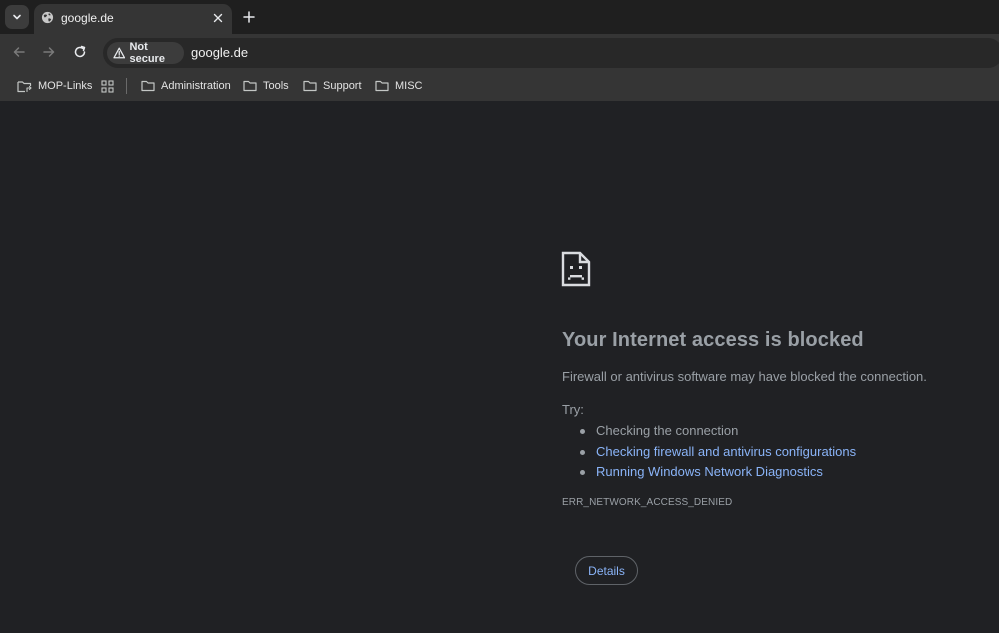 The width and height of the screenshot is (999, 633). I want to click on forward-button, so click(49, 52).